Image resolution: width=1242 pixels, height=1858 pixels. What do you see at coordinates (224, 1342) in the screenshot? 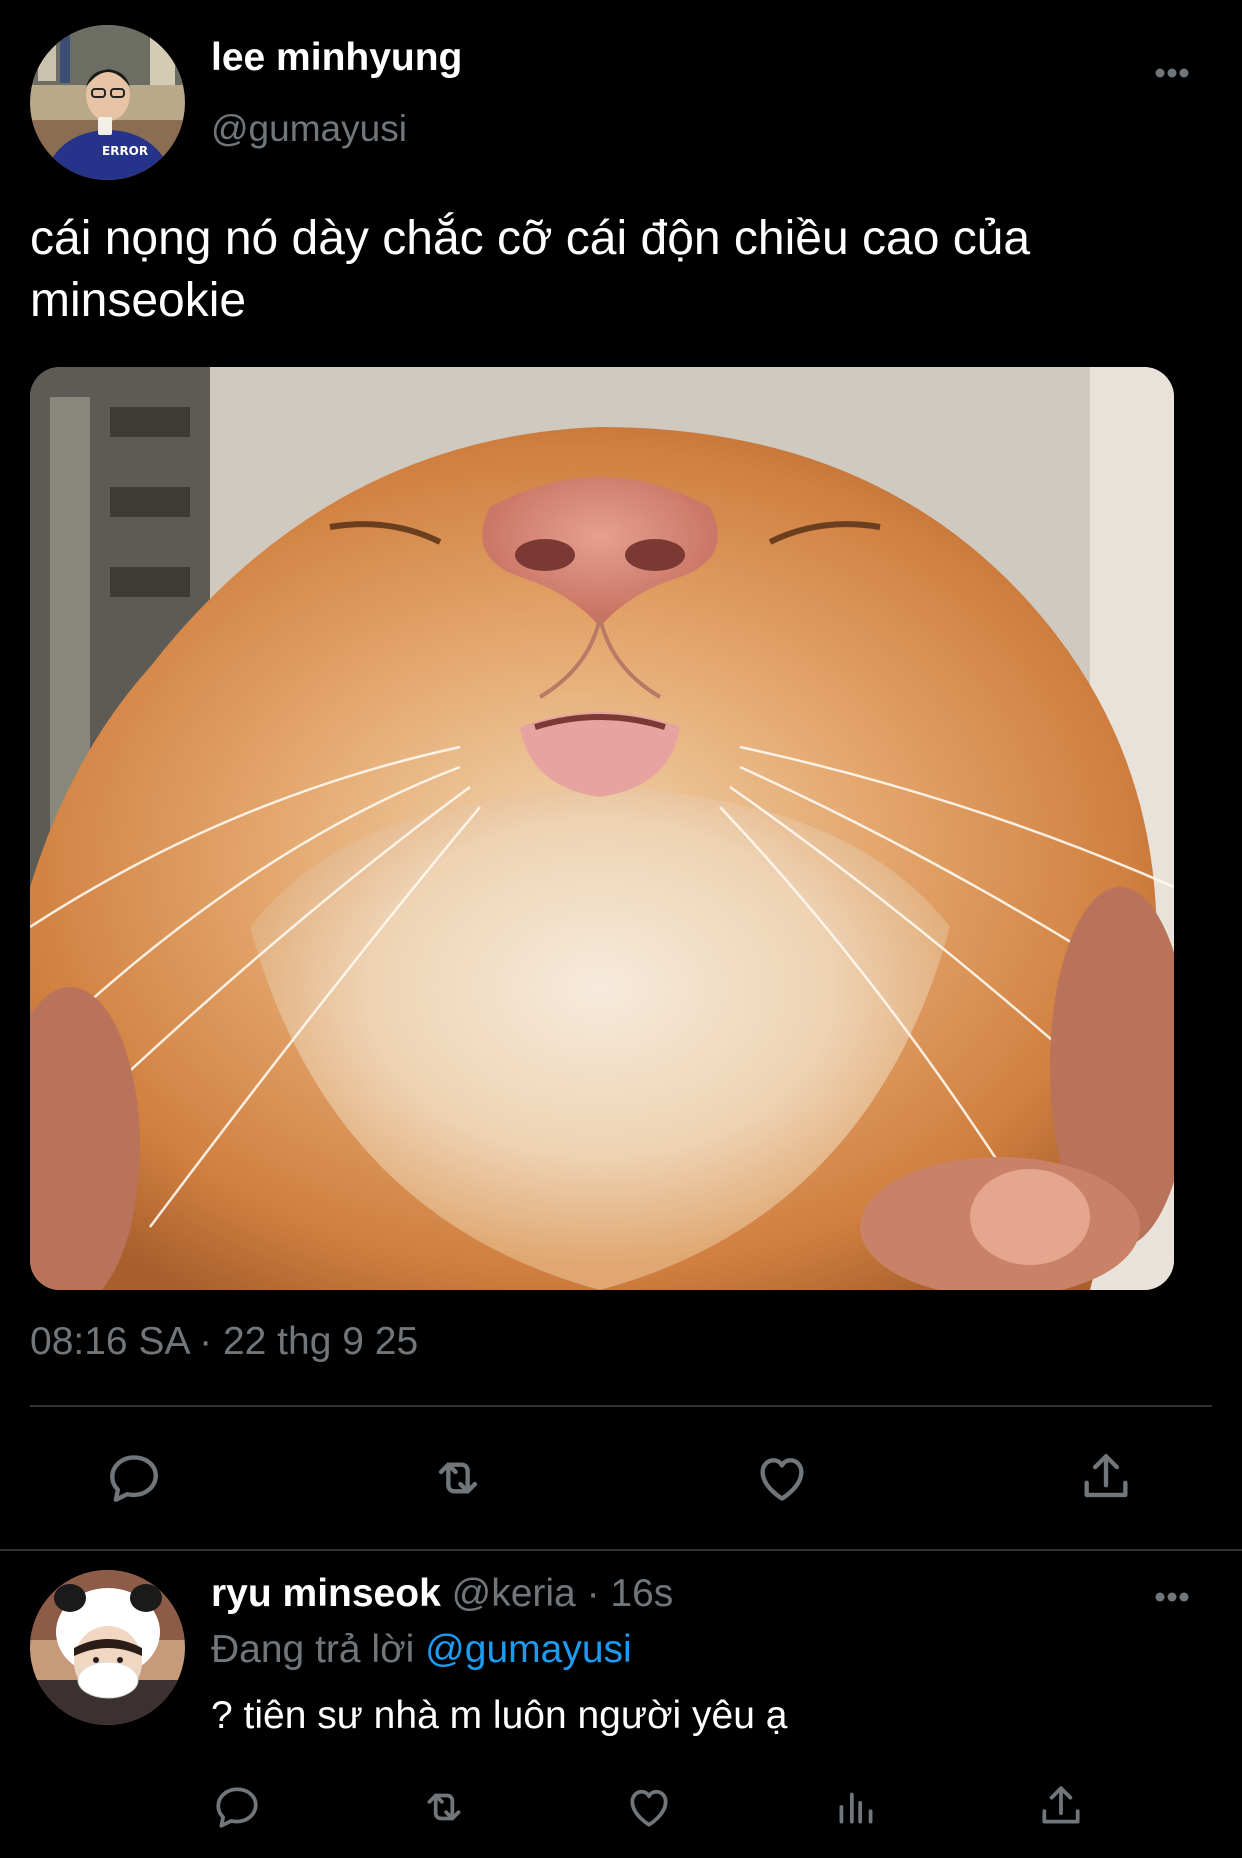
I see `tweet-timestamp: 08:16 SA · 22 thg 9 25` at bounding box center [224, 1342].